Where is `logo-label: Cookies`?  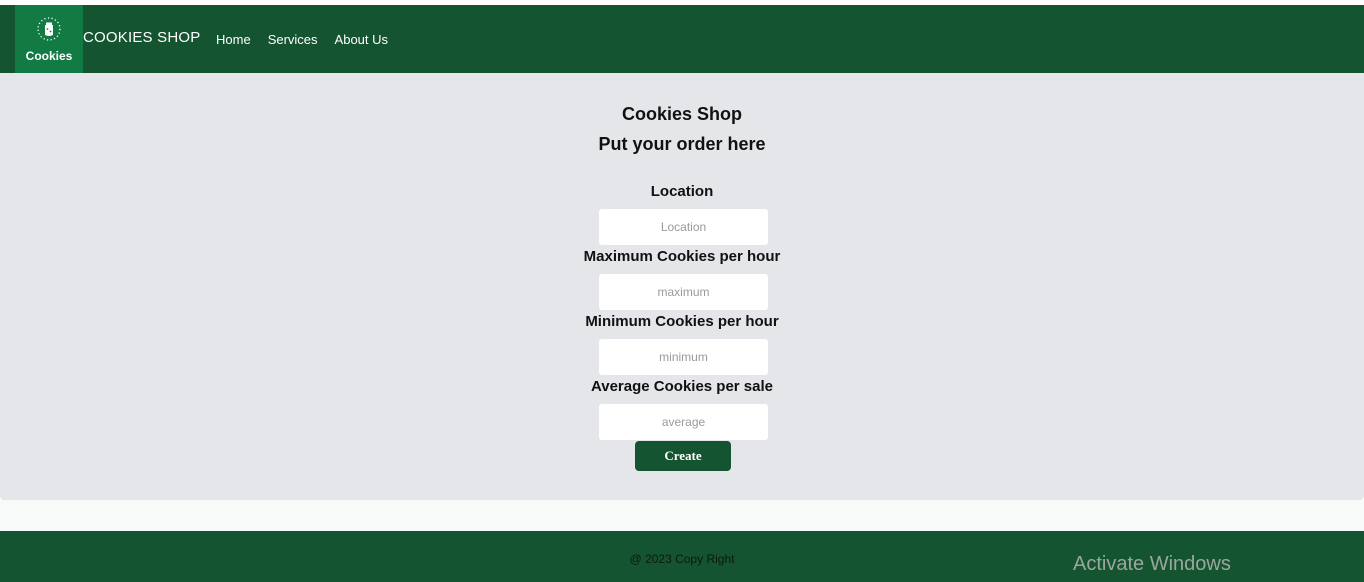
logo-label: Cookies is located at coordinates (49, 56).